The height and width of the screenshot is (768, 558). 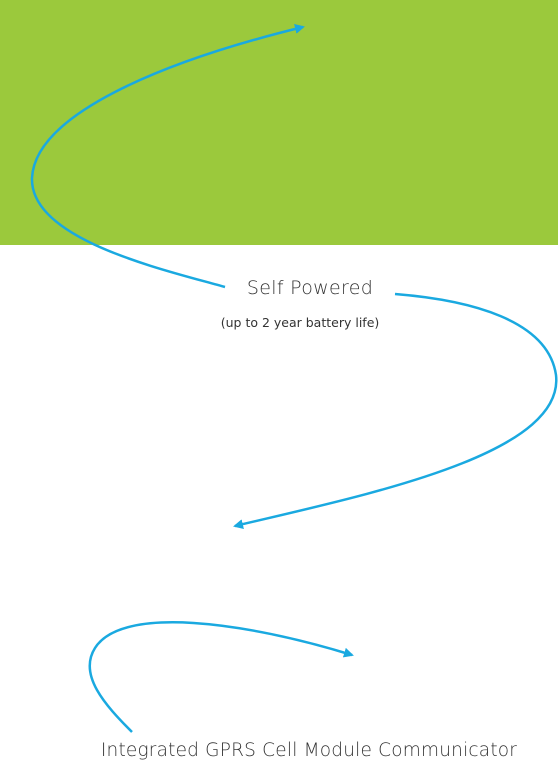 What do you see at coordinates (309, 750) in the screenshot?
I see `gprs-module-label: Integrated GPRS Cell Module Communicator` at bounding box center [309, 750].